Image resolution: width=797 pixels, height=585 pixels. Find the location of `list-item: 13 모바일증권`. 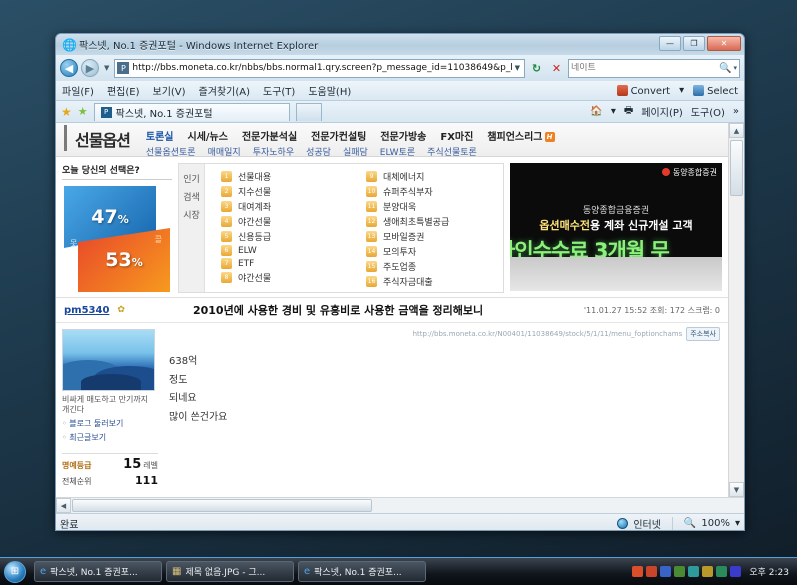

list-item: 13 모바일증권 is located at coordinates (432, 236).